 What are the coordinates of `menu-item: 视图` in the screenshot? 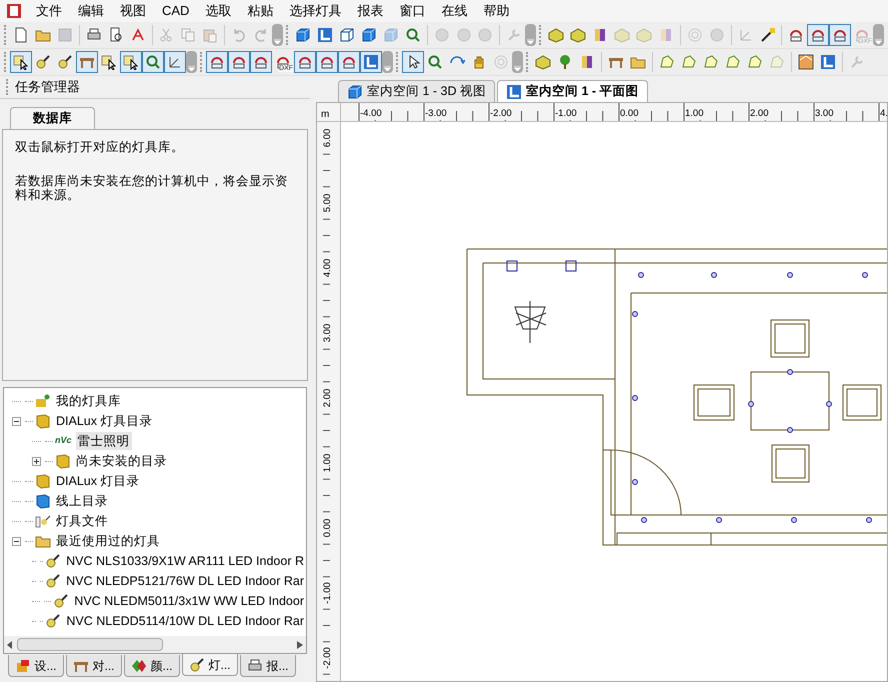 It's located at (133, 11).